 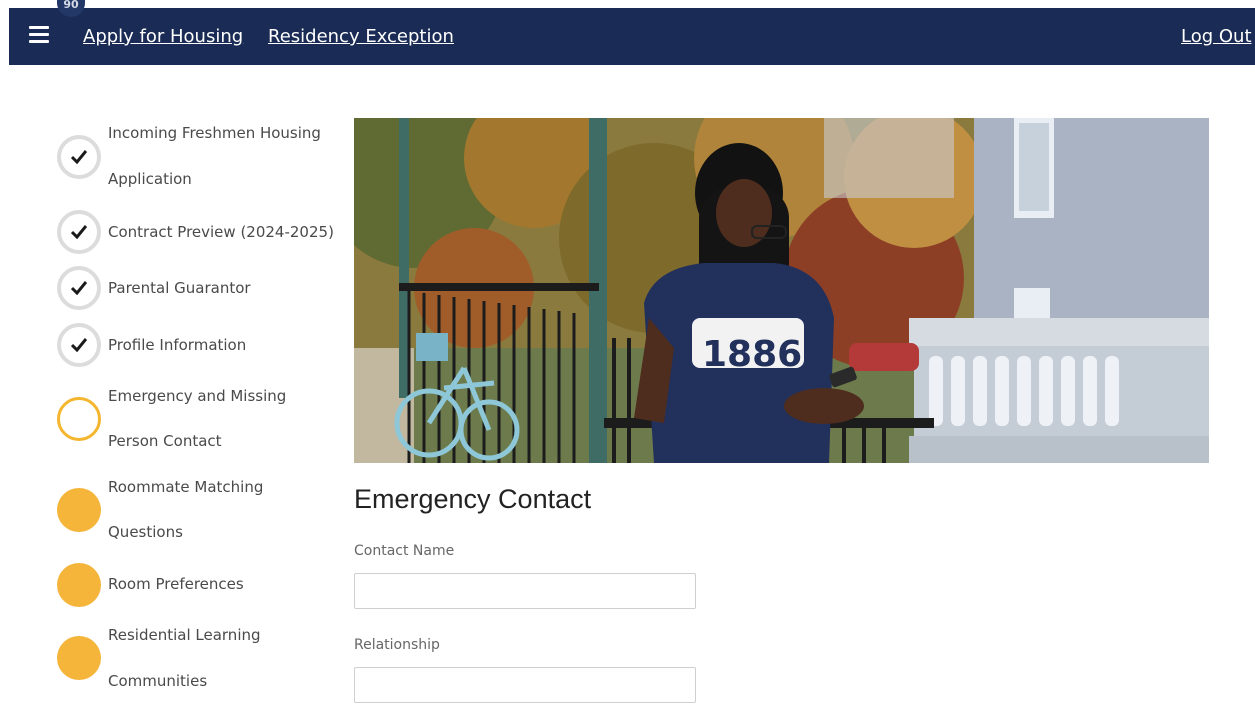 I want to click on step-label: Contract Preview (2024-2025), so click(x=221, y=232).